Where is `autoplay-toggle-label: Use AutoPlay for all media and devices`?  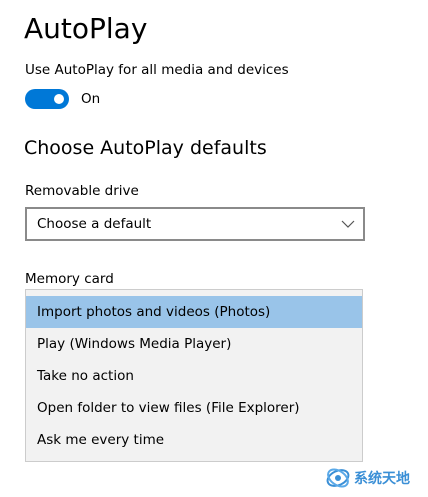
autoplay-toggle-label: Use AutoPlay for all media and devices is located at coordinates (157, 70).